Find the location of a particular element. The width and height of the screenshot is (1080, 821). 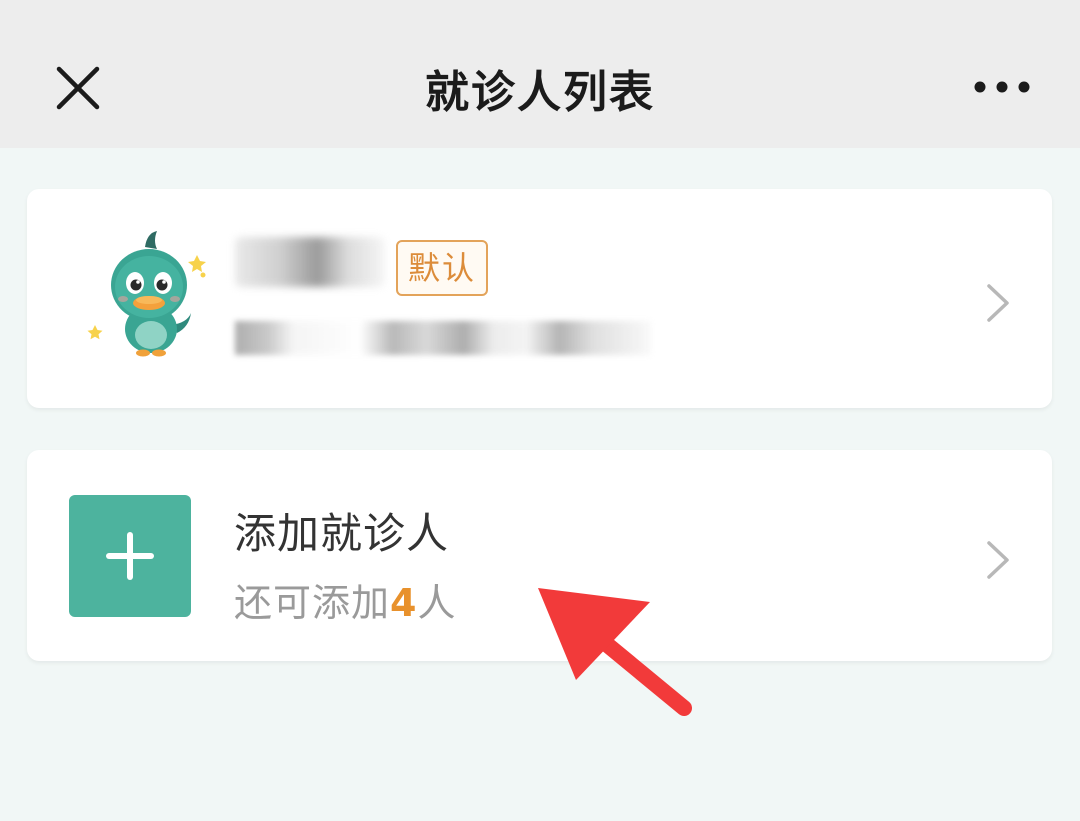

more-icon is located at coordinates (1002, 87).